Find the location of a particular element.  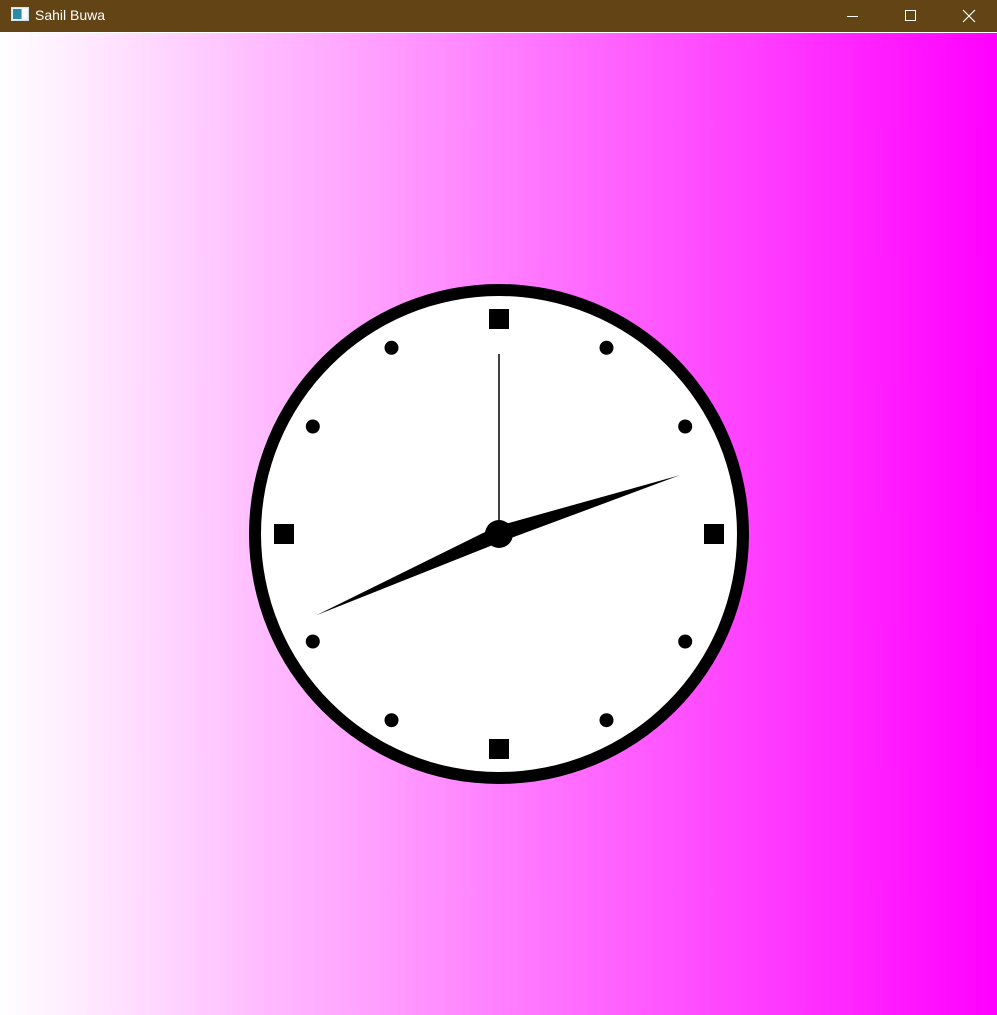

app-window-icon is located at coordinates (20, 14).